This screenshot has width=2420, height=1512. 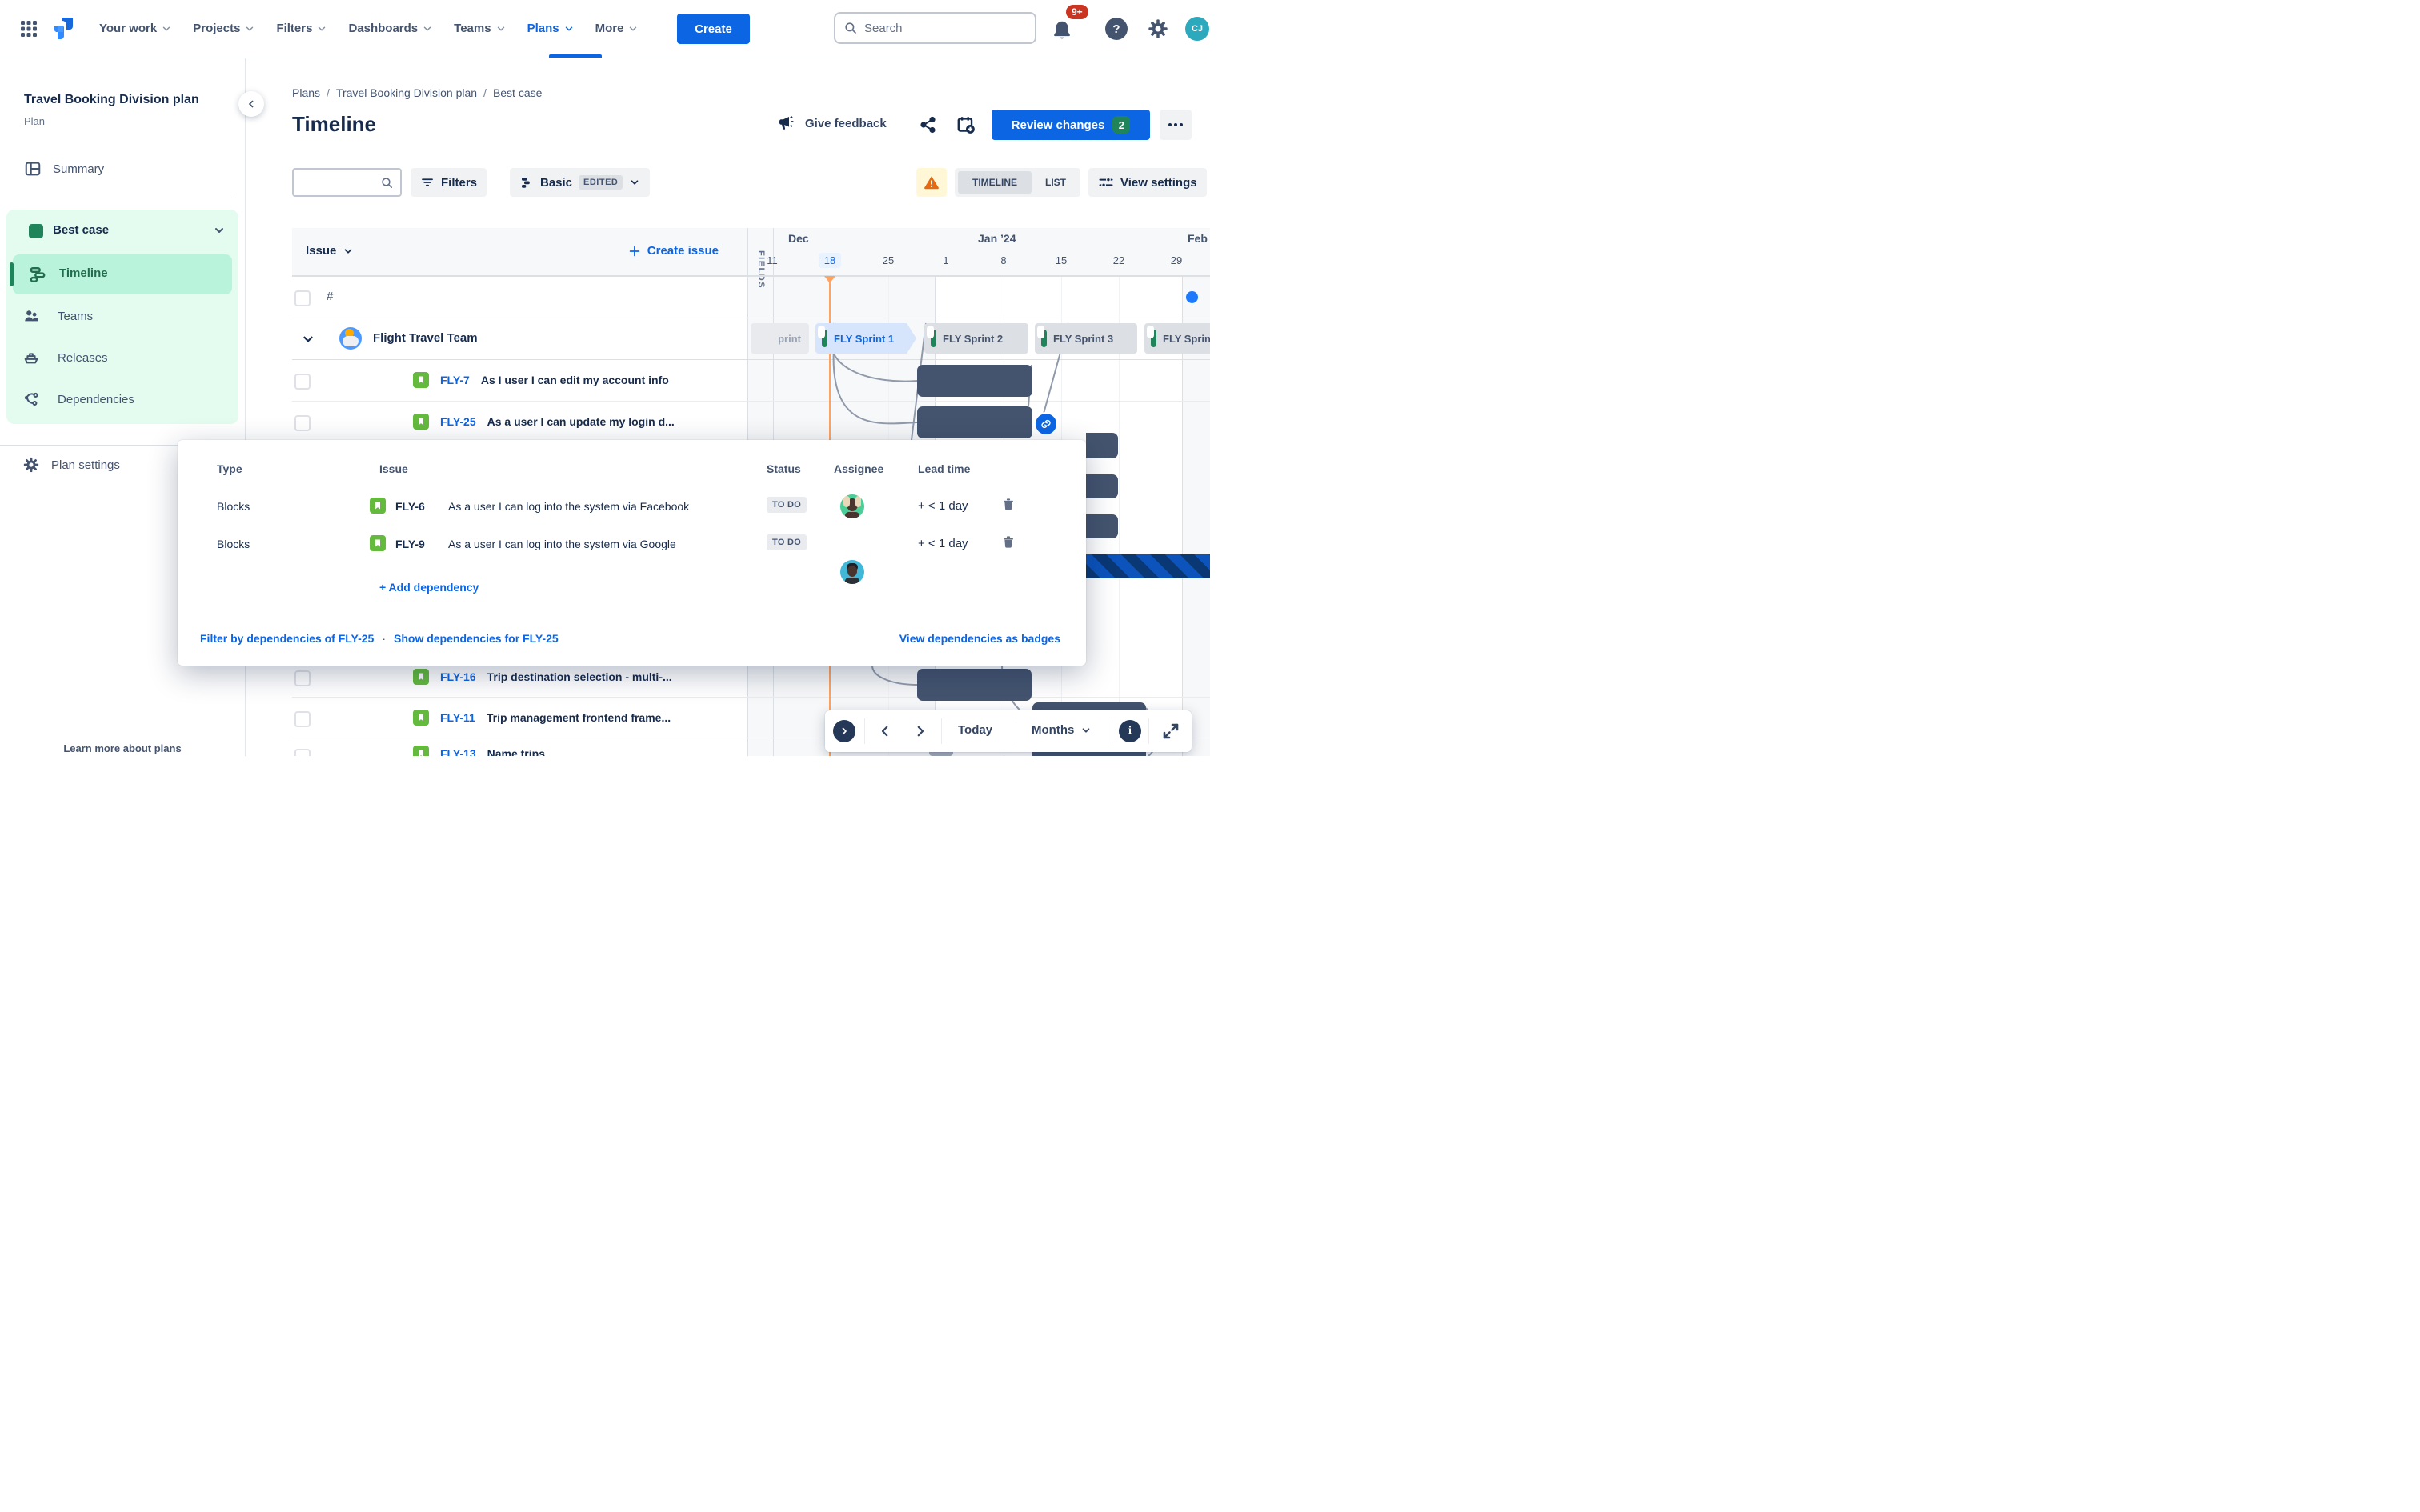 What do you see at coordinates (28, 28) in the screenshot?
I see `app-switcher-icon` at bounding box center [28, 28].